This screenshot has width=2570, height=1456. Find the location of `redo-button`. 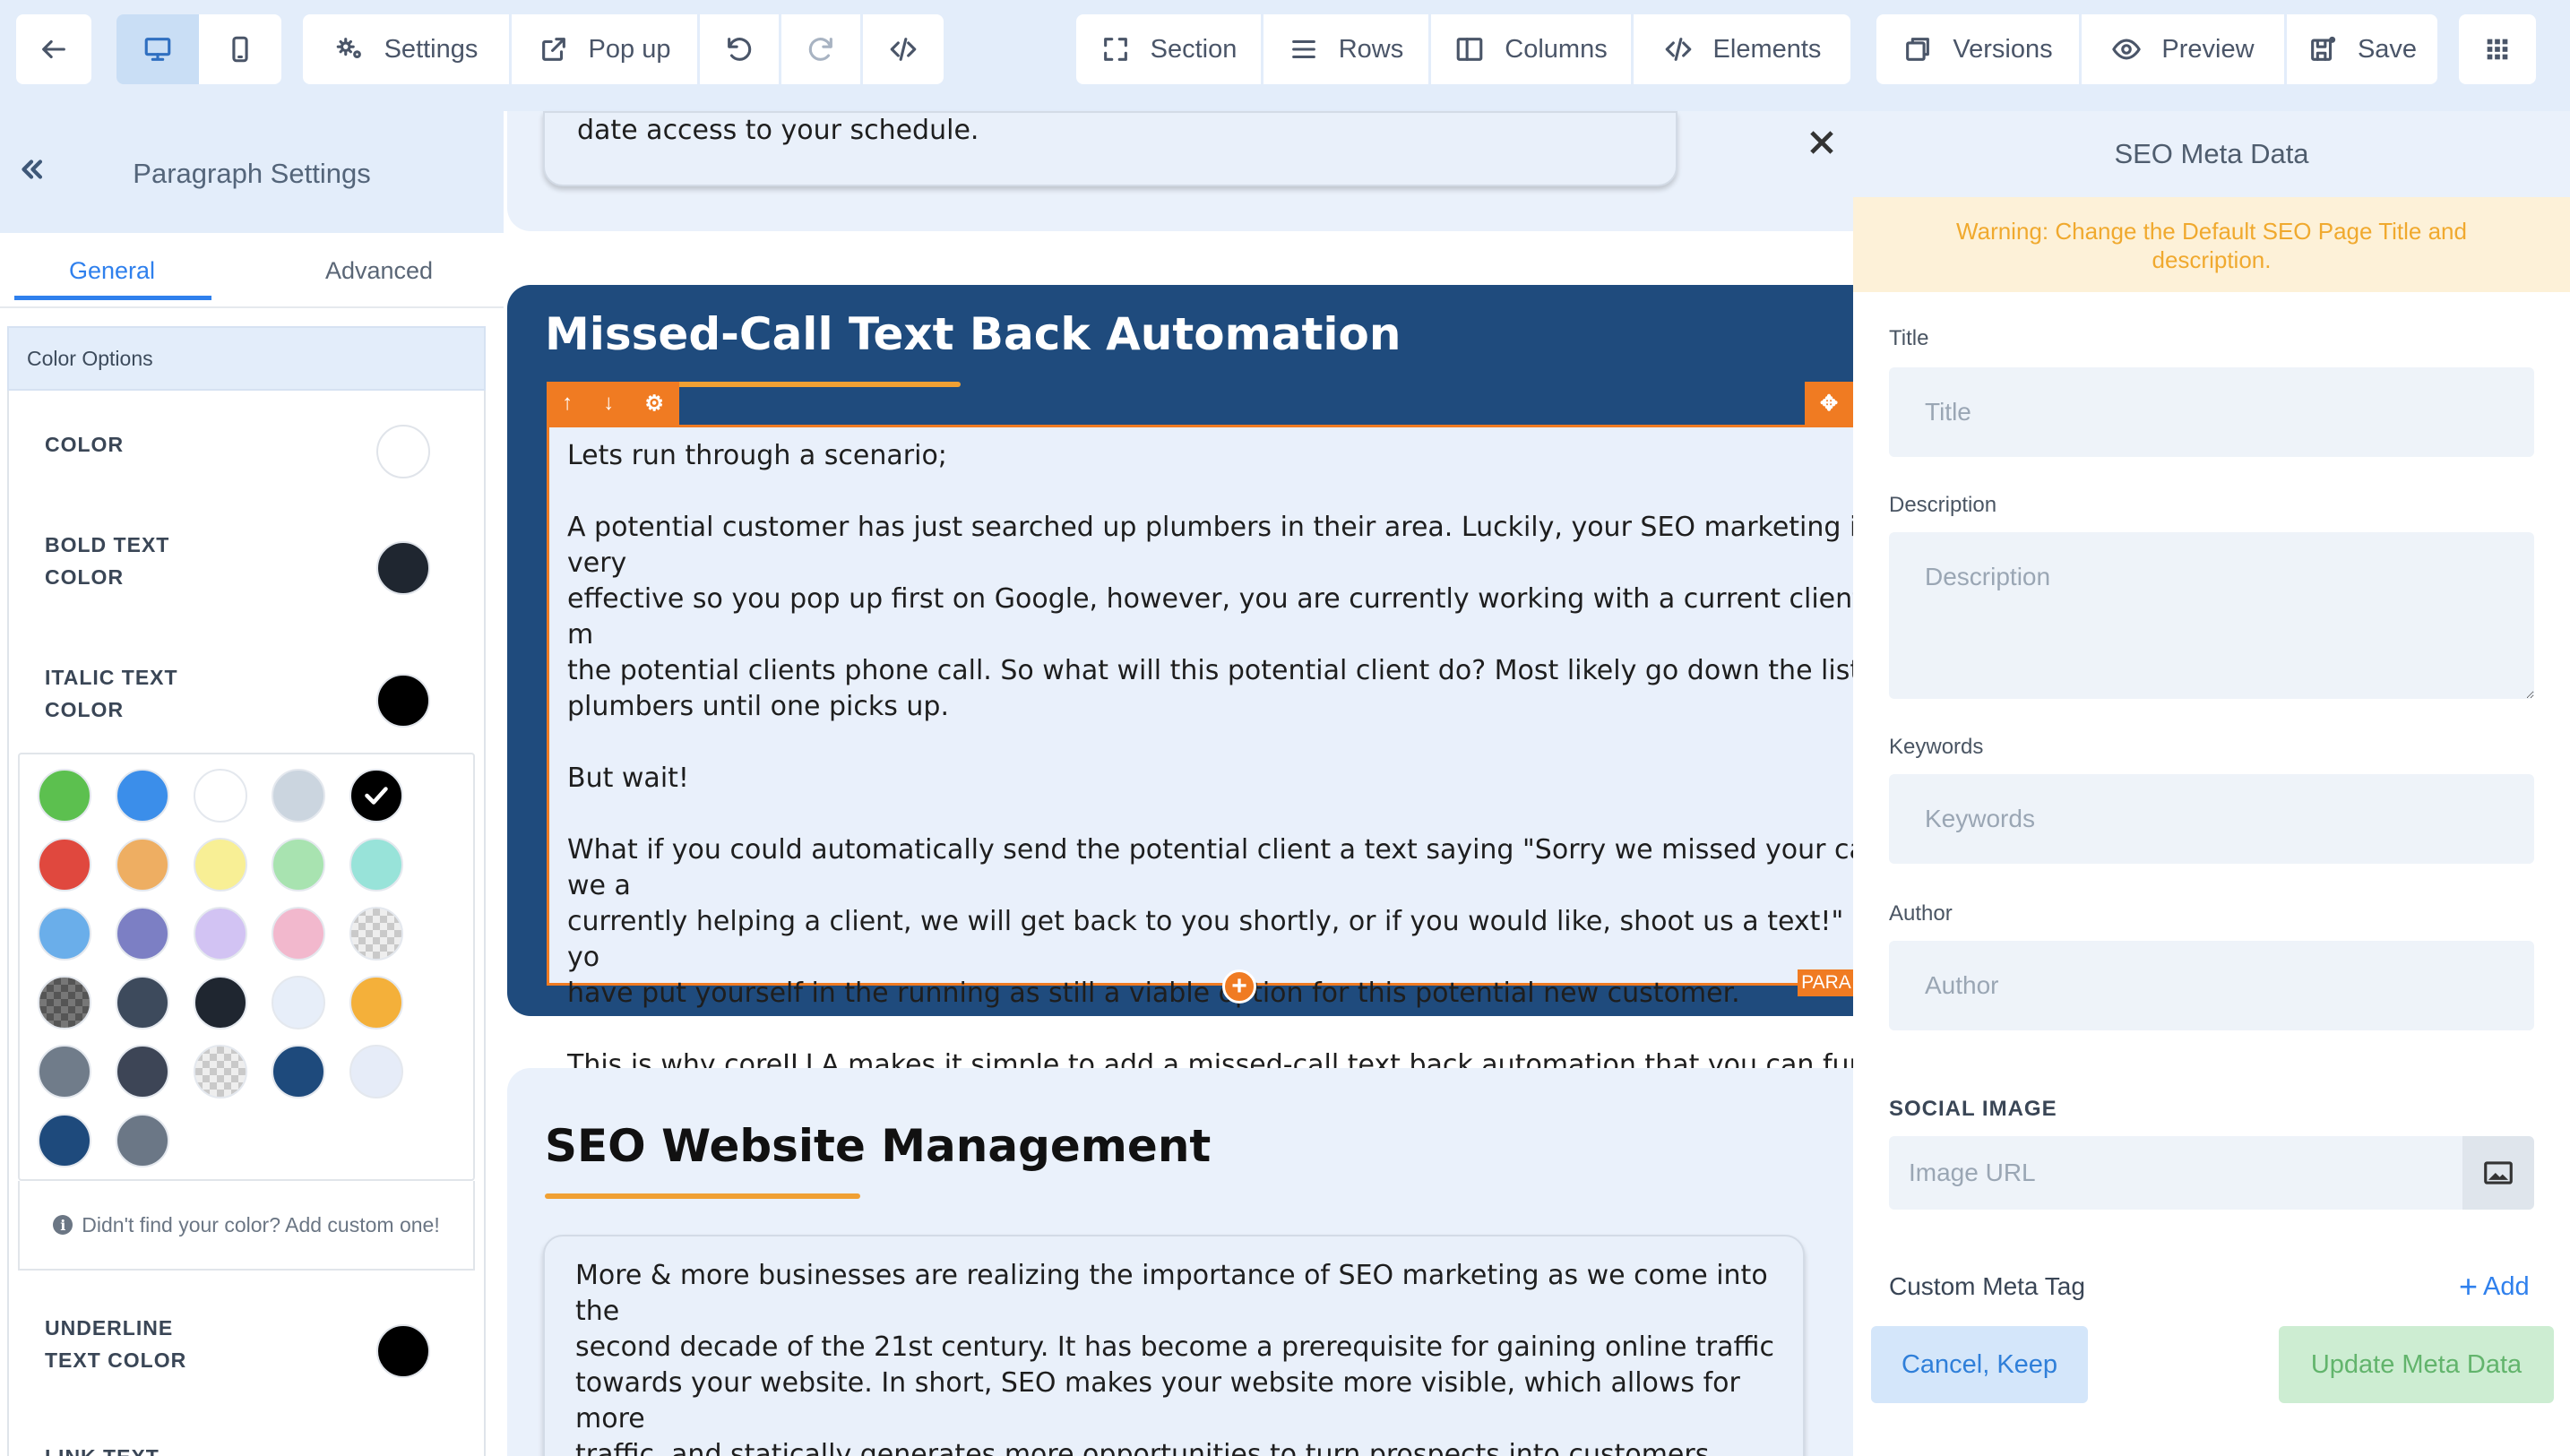

redo-button is located at coordinates (820, 49).